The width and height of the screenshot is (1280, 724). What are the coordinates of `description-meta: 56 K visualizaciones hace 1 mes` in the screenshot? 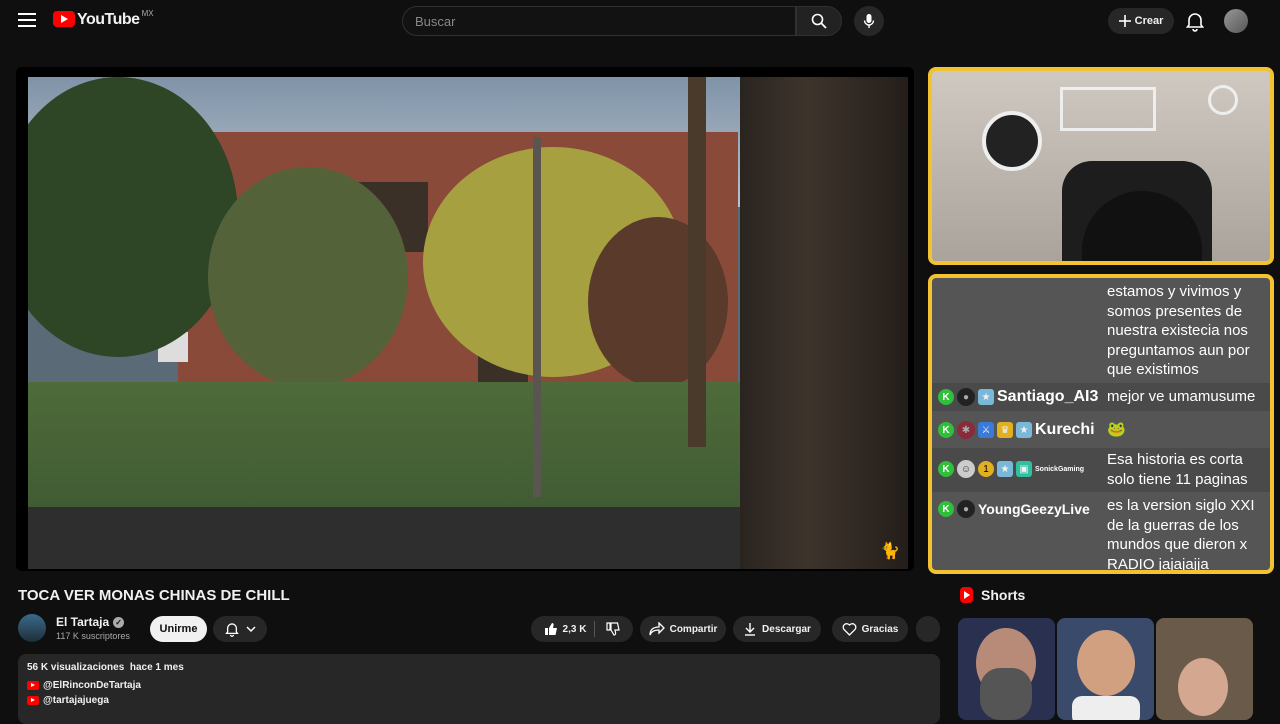 It's located at (479, 667).